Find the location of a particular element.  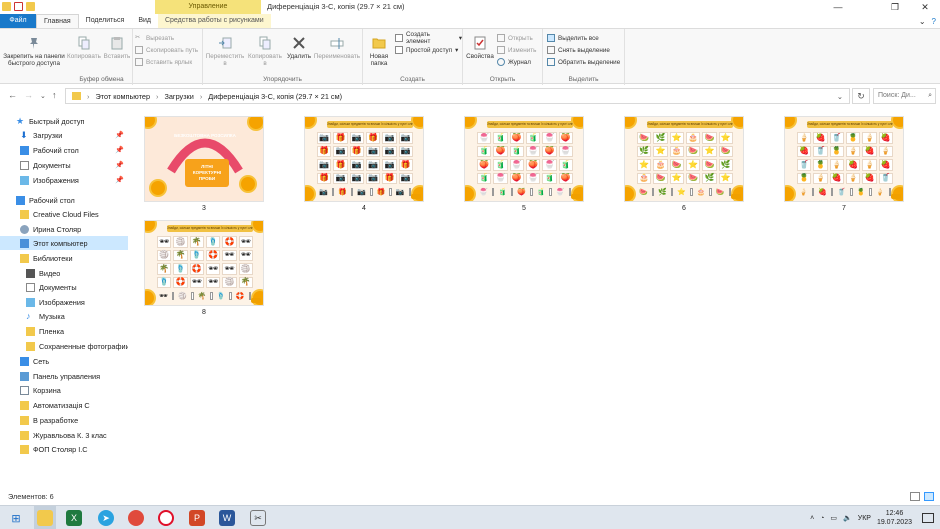

tab-file: Файл is located at coordinates (18, 21).